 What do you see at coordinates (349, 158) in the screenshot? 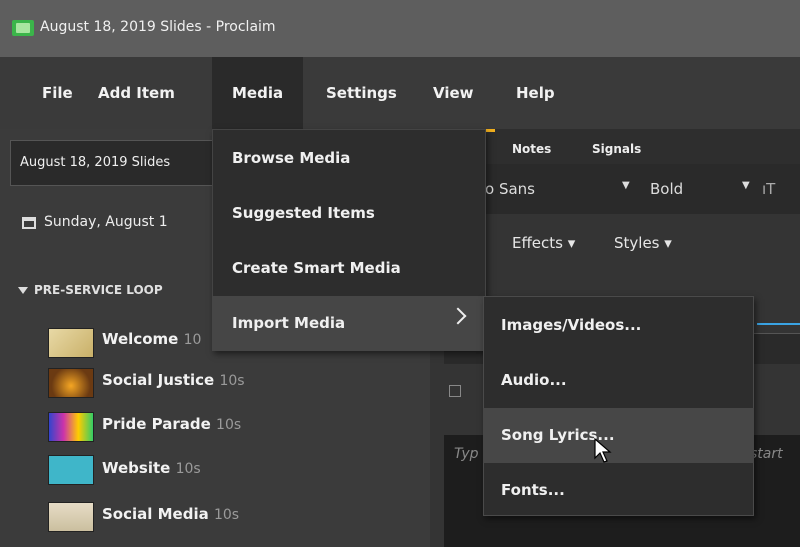
I see `menu-item-browse-media: Browse Media` at bounding box center [349, 158].